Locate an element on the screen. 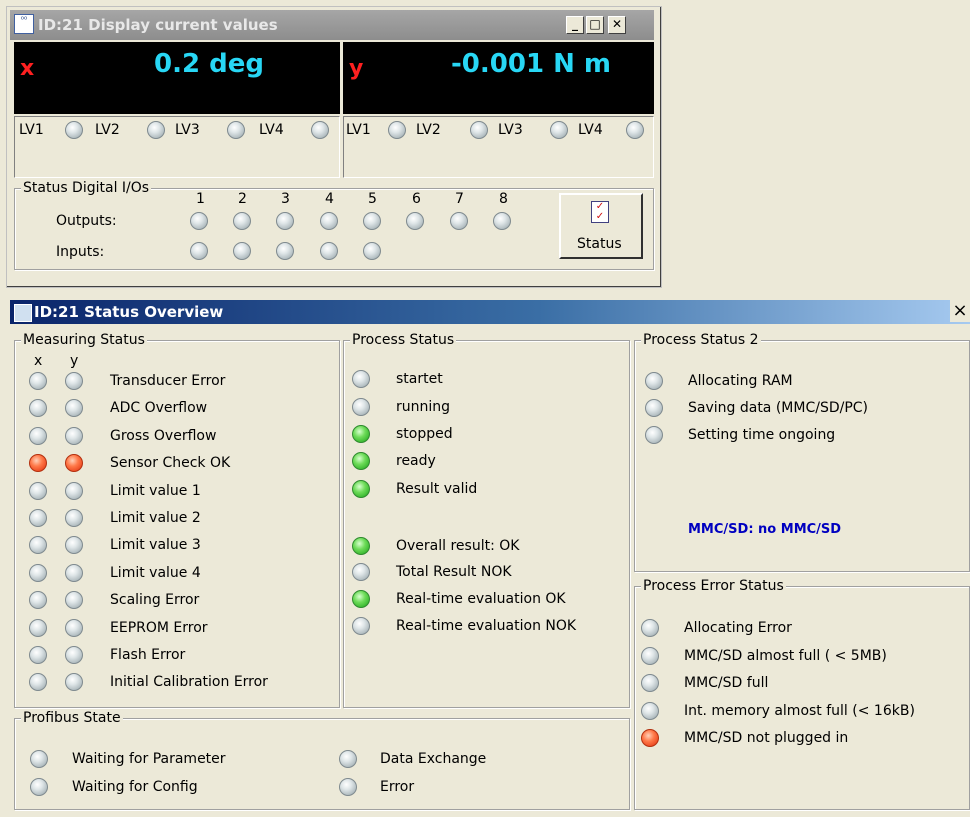 This screenshot has height=817, width=970. y-lv4-led is located at coordinates (635, 130).